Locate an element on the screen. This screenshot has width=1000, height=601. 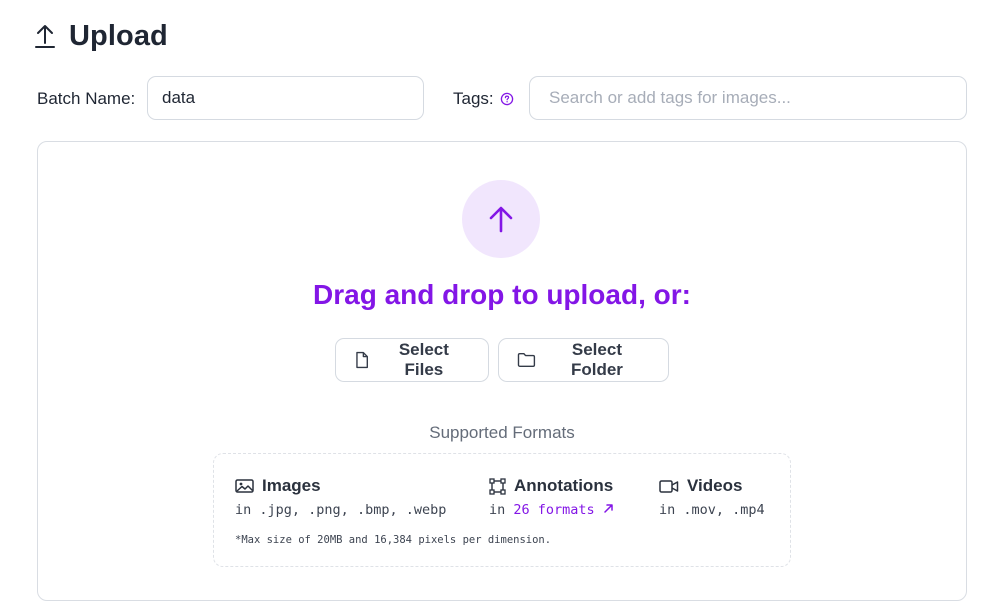
upload-arrow-badge is located at coordinates (501, 219).